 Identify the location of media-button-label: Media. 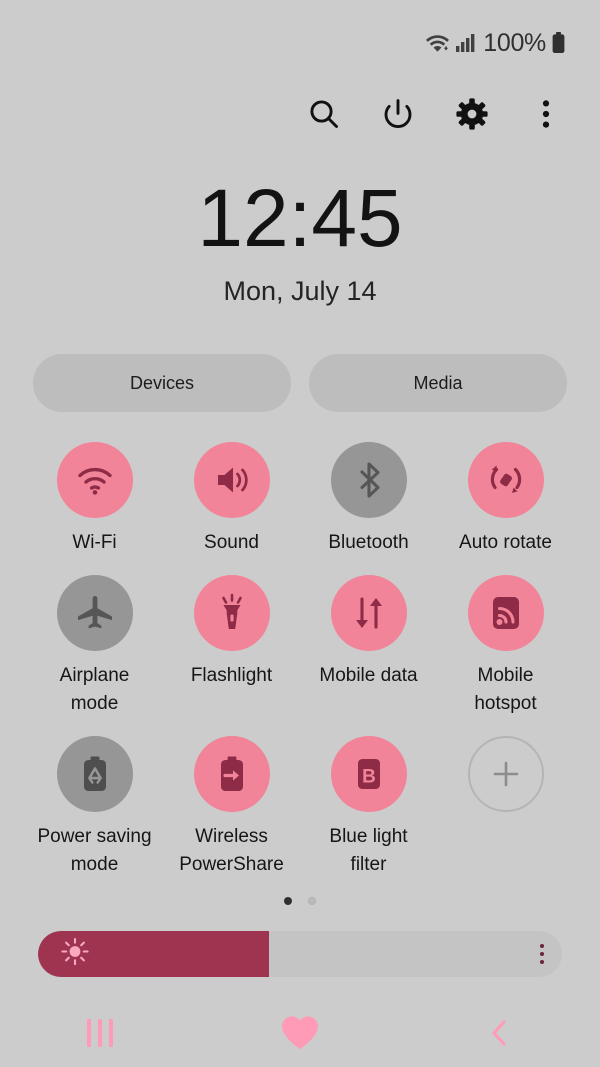
(438, 382).